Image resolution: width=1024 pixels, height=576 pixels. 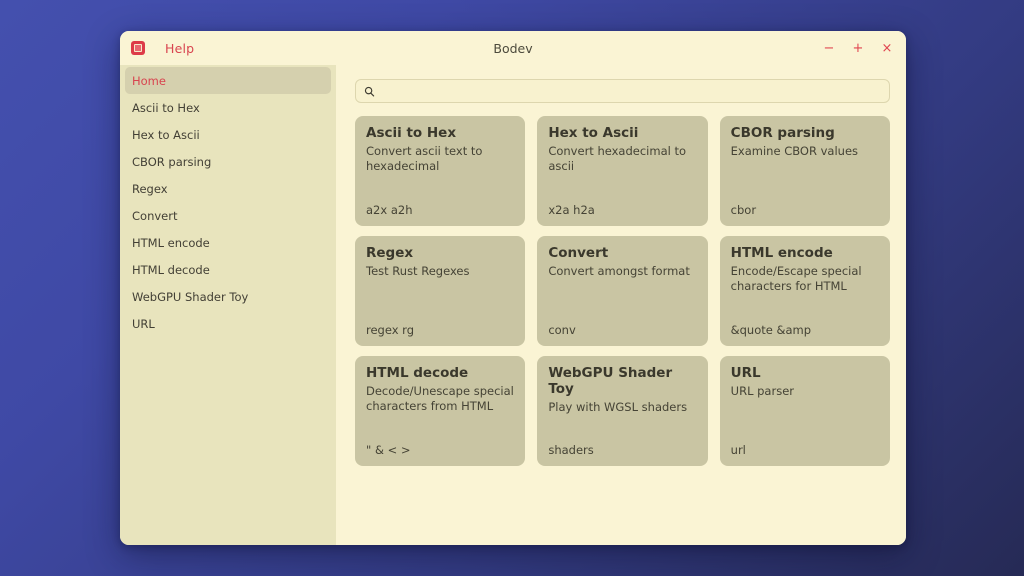 I want to click on sidebar-item-label: WebGPU Shader Toy, so click(x=190, y=296).